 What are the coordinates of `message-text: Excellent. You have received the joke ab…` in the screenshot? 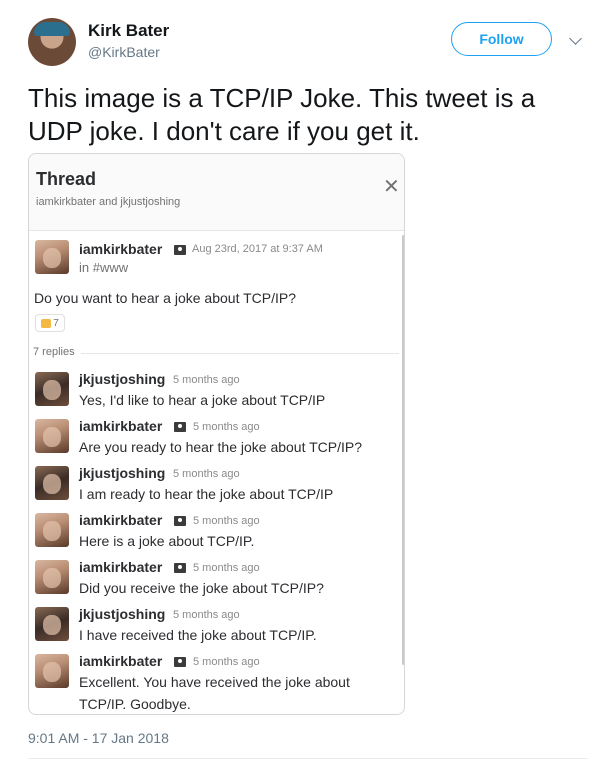 It's located at (214, 693).